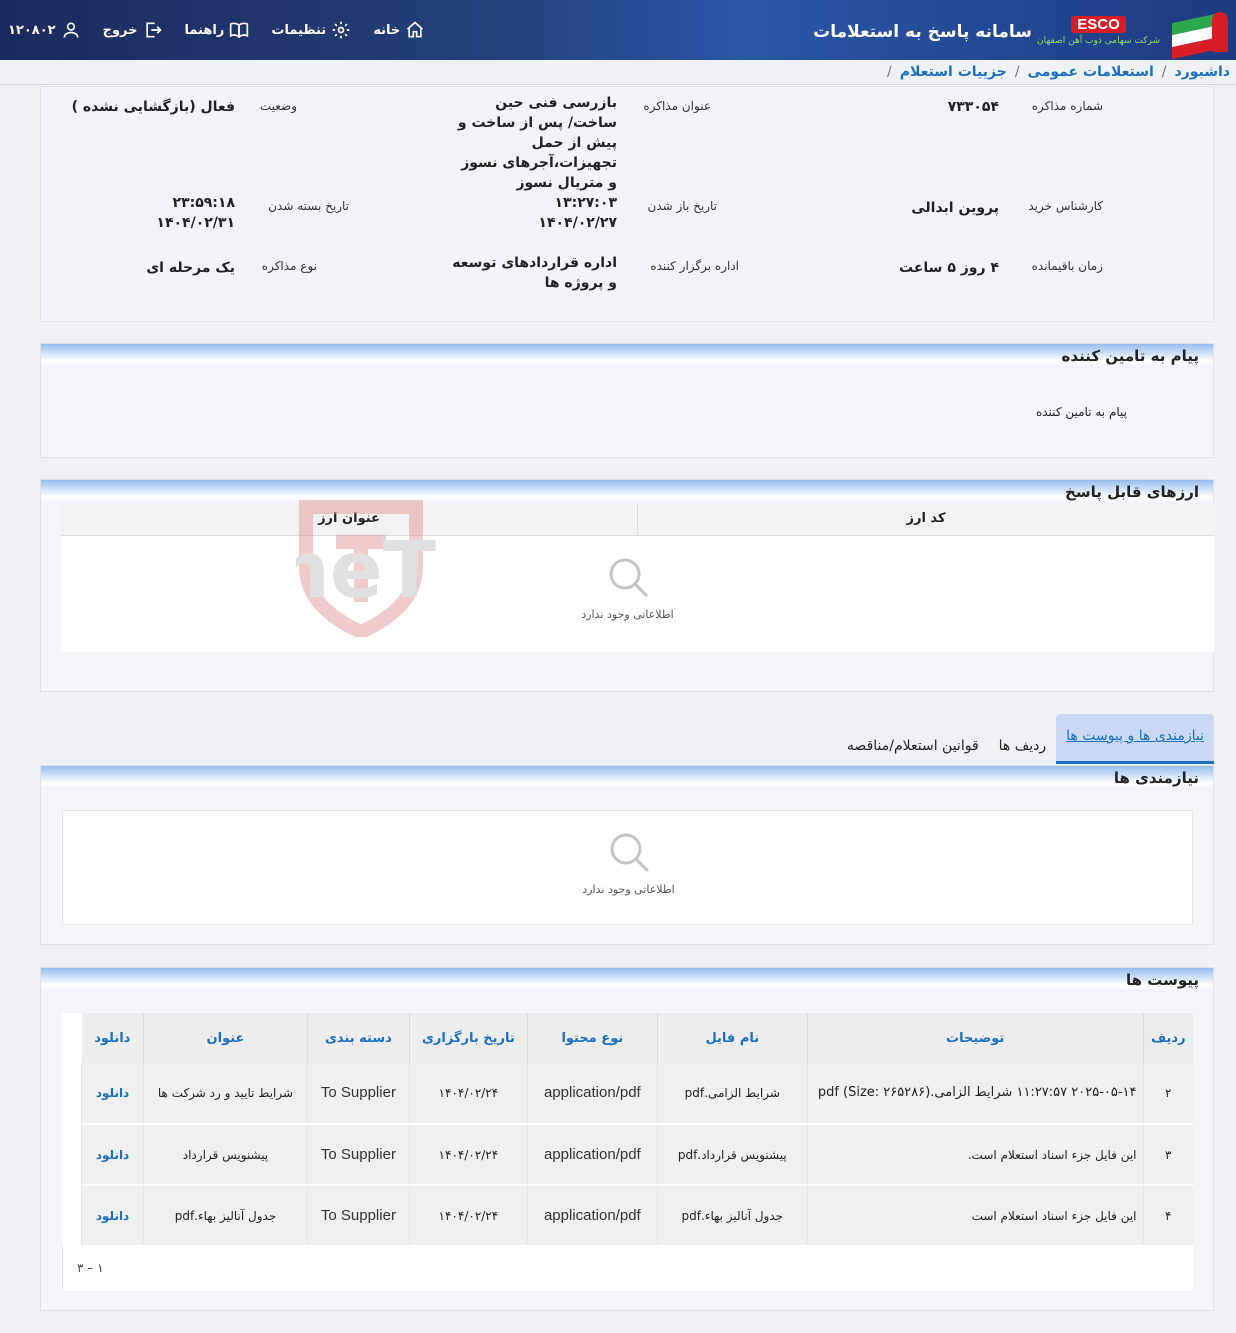 This screenshot has width=1236, height=1333. I want to click on close-time-value: ۲۳:۵۹:۱۸, so click(203, 203).